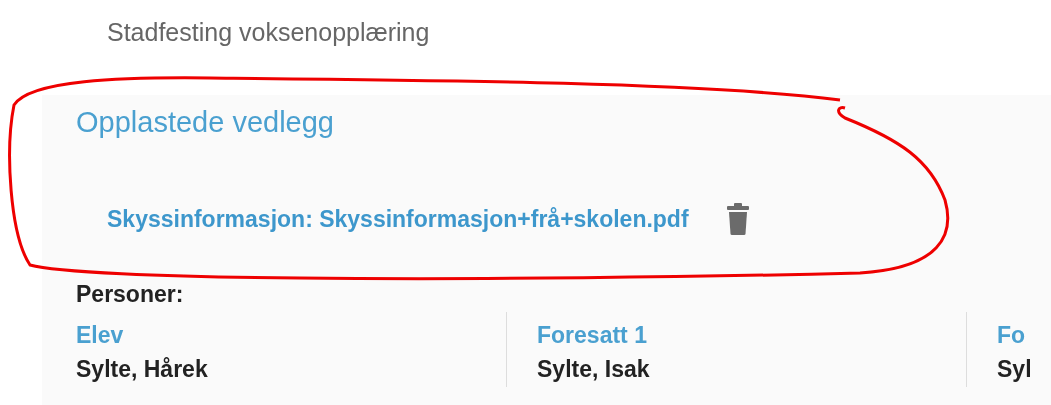 The height and width of the screenshot is (405, 1051). Describe the element at coordinates (205, 122) in the screenshot. I see `section-title: Opplastede vedlegg` at that location.